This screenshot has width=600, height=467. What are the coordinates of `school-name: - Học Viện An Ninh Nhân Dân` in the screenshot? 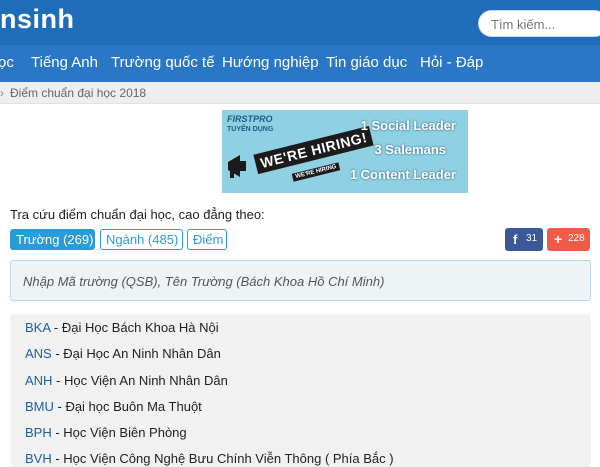 It's located at (140, 380).